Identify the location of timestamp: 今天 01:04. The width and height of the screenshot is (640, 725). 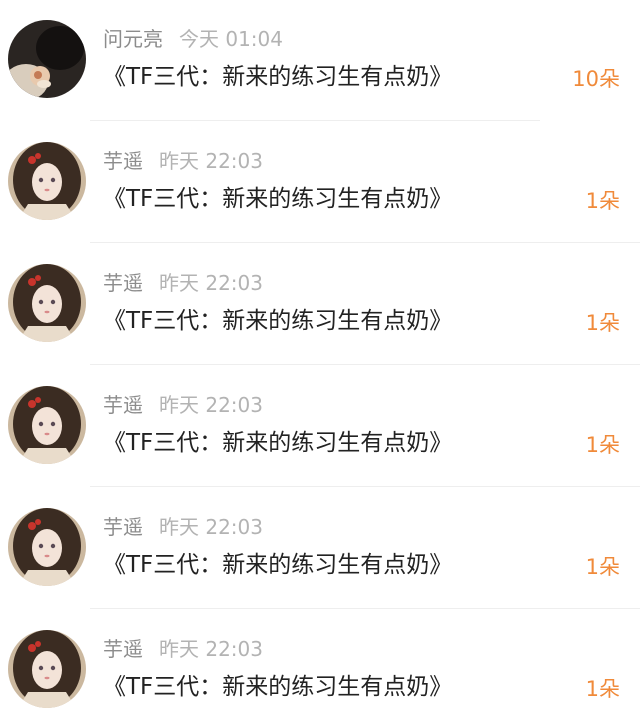
(231, 39).